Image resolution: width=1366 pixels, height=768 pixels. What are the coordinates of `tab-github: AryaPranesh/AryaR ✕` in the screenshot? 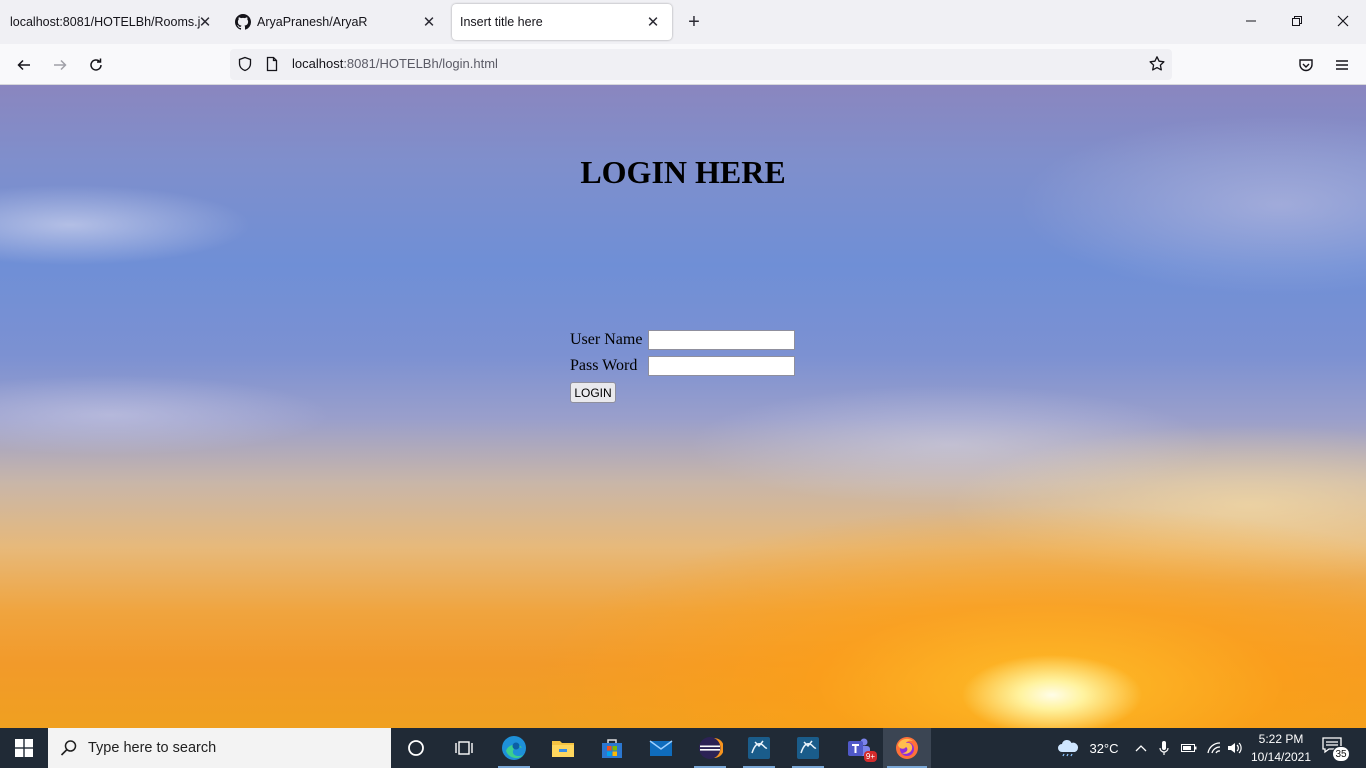 It's located at (336, 22).